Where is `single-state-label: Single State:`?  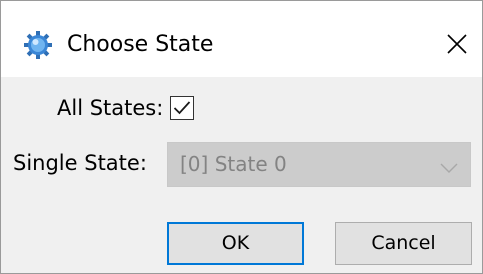
single-state-label: Single State: is located at coordinates (80, 163).